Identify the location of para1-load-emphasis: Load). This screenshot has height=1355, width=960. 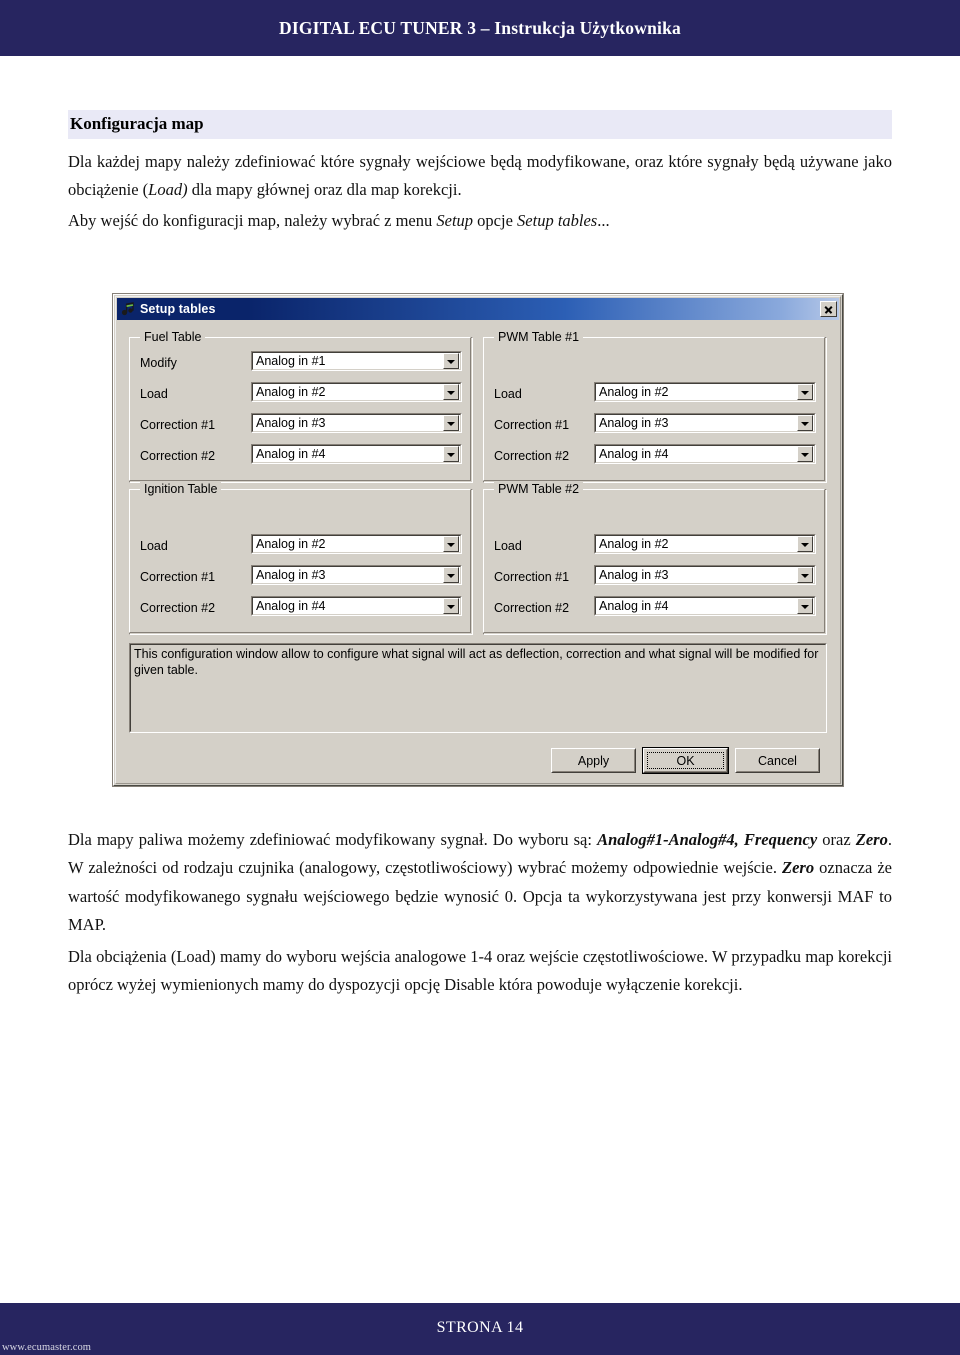
(168, 189).